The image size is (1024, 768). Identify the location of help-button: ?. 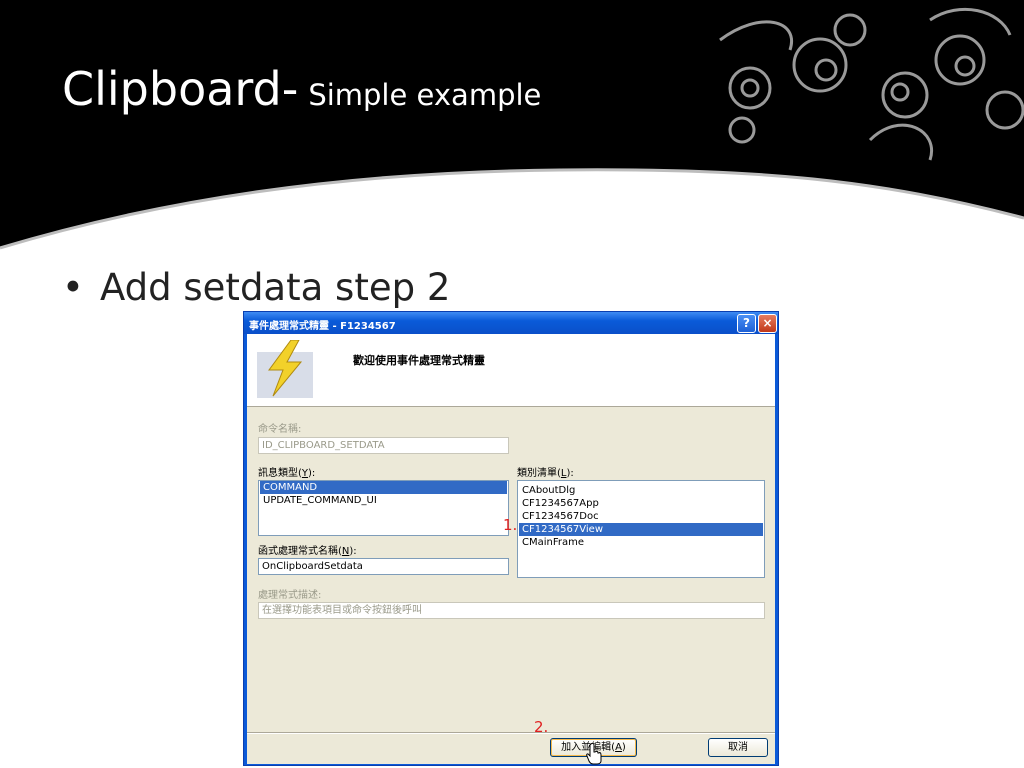
(746, 323).